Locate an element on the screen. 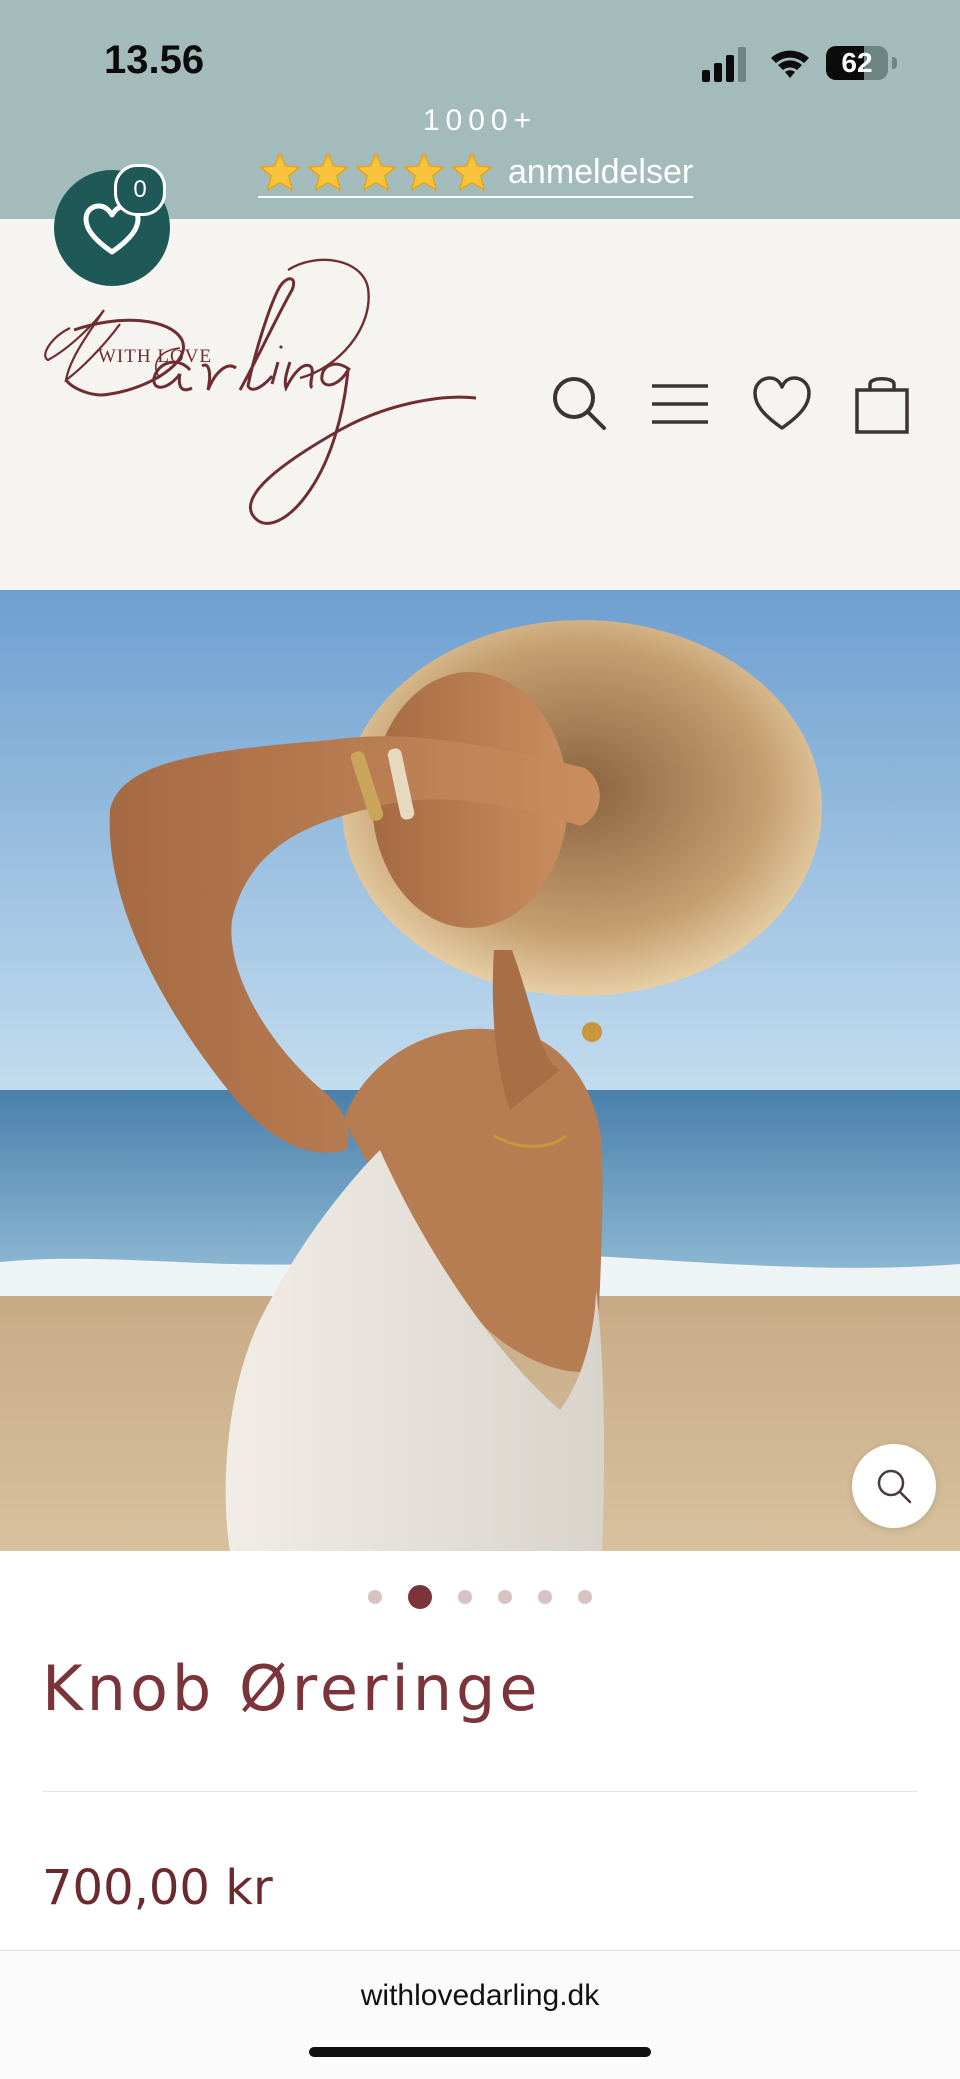 This screenshot has height=2079, width=960. menu-icon is located at coordinates (680, 404).